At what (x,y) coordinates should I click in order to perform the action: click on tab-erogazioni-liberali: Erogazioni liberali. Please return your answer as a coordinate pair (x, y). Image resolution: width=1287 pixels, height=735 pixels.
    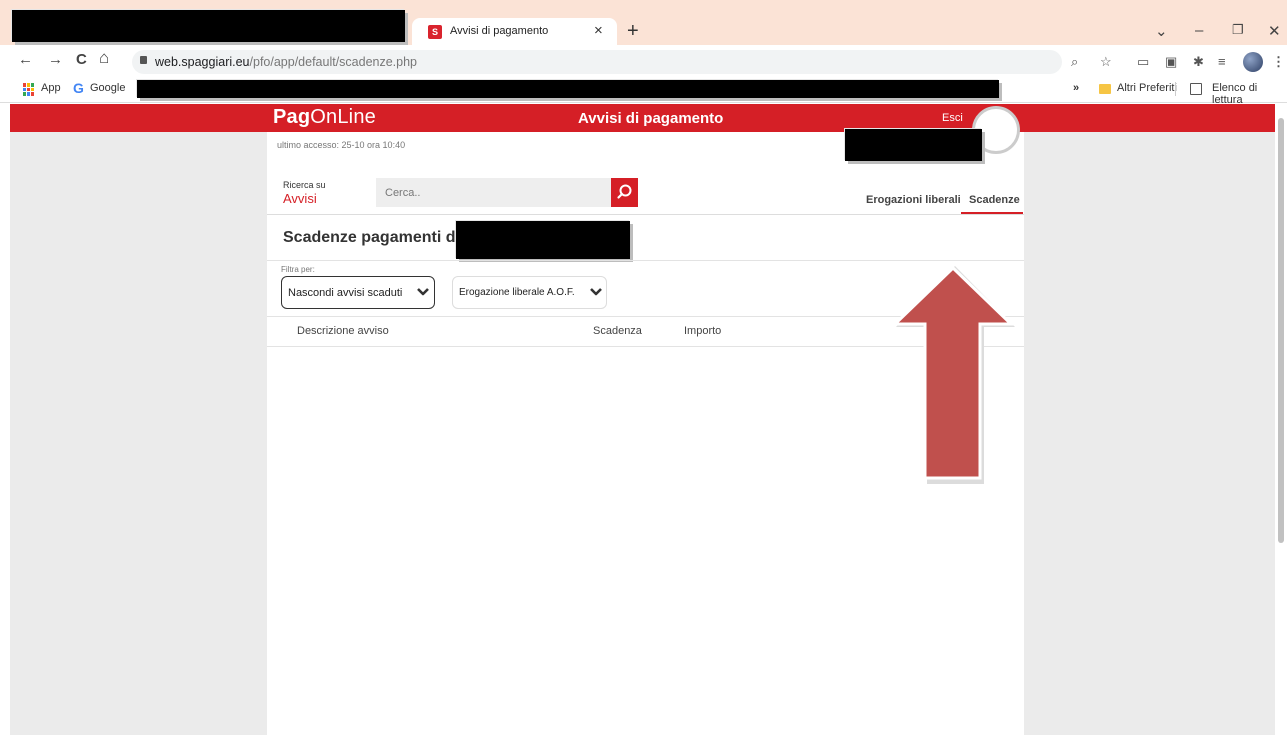
    Looking at the image, I should click on (913, 200).